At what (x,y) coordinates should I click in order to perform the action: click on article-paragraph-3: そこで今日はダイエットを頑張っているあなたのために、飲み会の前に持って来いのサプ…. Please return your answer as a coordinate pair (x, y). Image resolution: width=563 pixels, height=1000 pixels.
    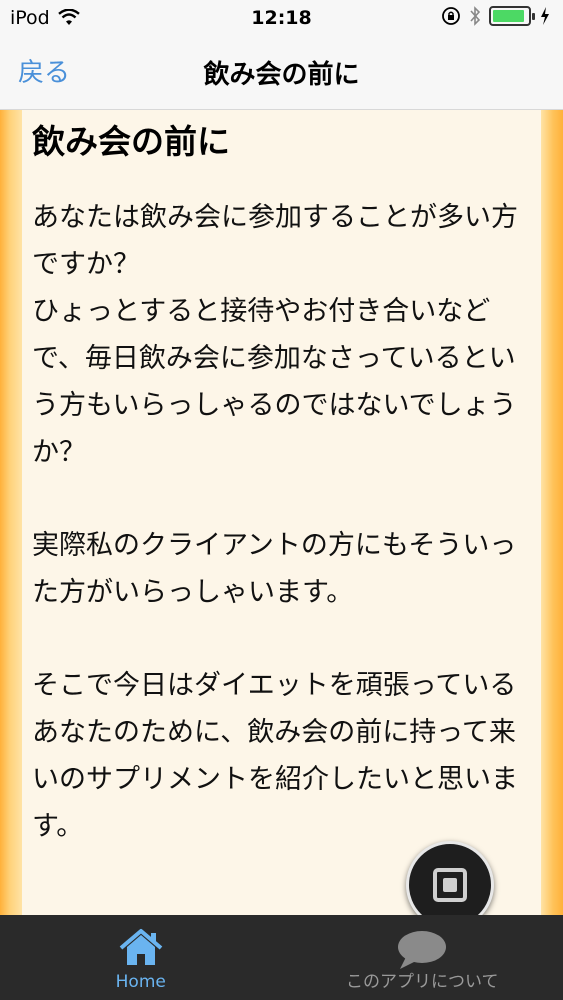
    Looking at the image, I should click on (275, 756).